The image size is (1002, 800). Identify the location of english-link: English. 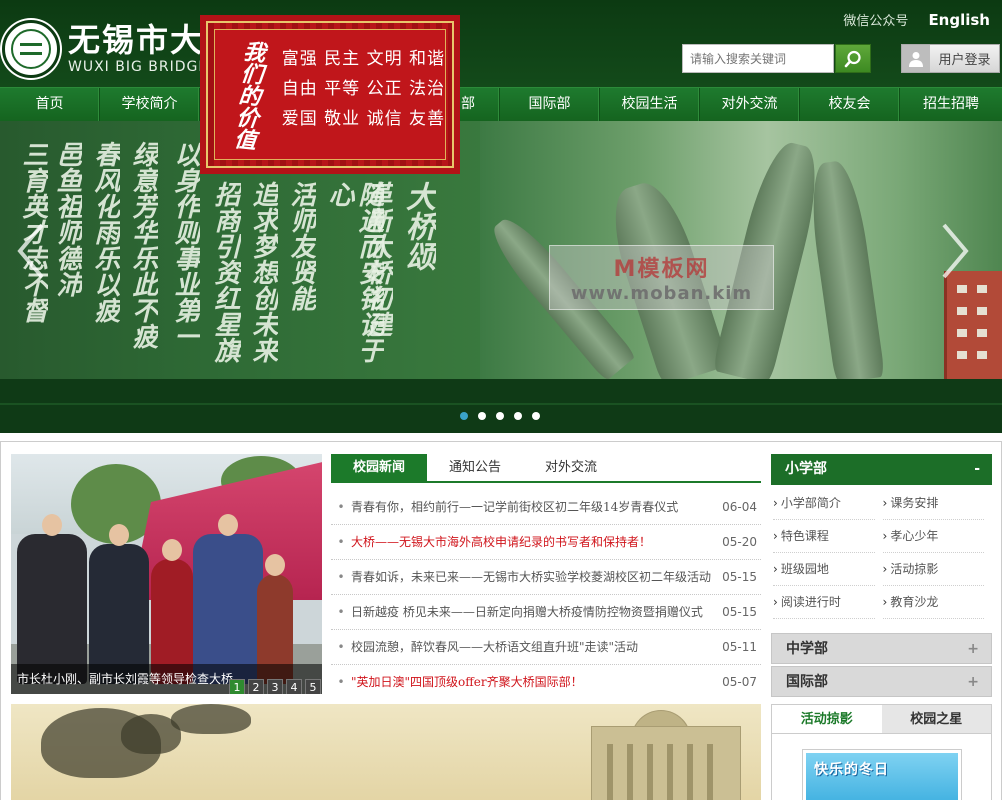
(959, 20).